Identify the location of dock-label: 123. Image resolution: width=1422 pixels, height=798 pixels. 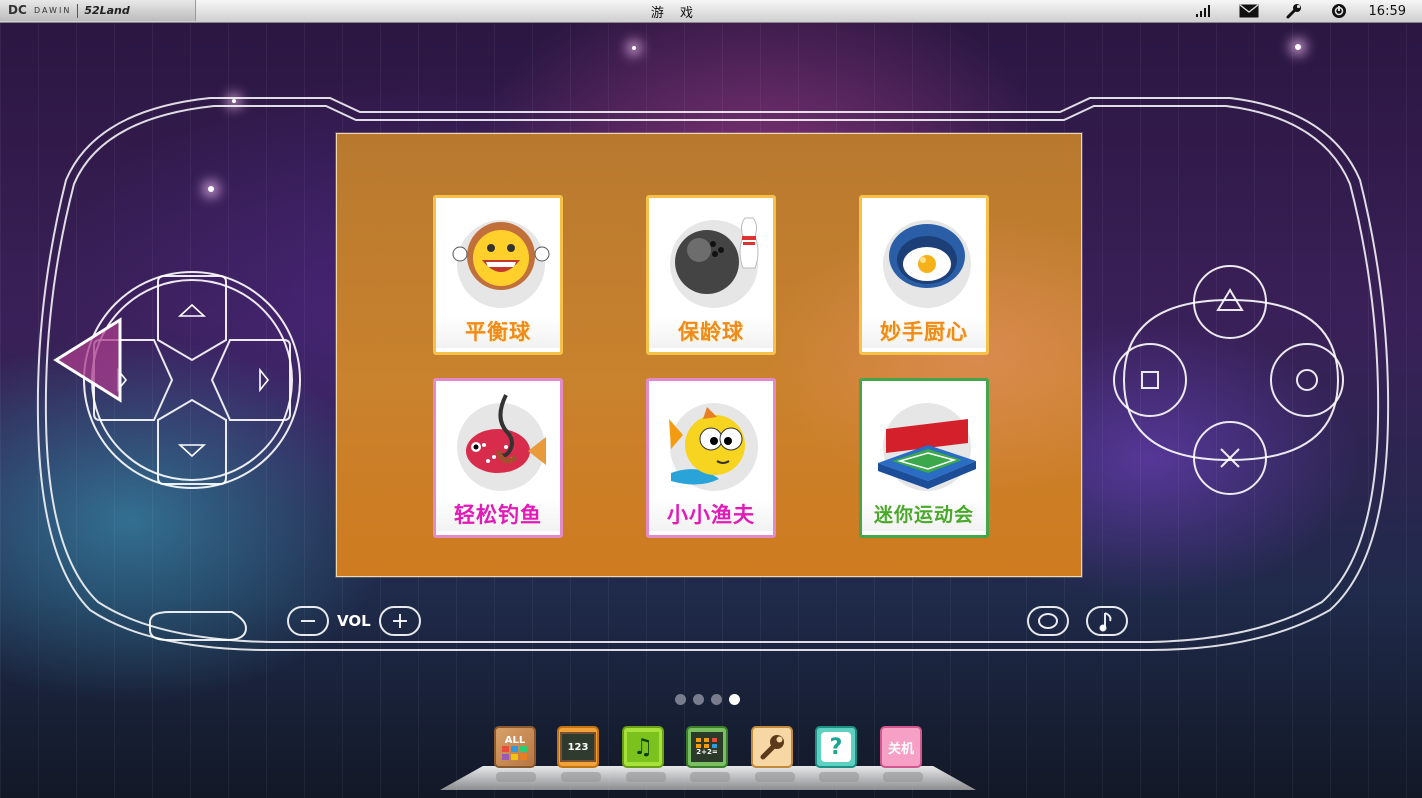
(578, 747).